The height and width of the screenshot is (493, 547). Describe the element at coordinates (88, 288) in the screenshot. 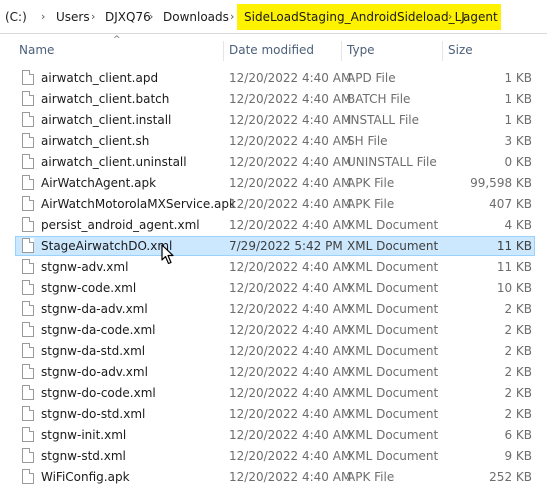

I see `file-name: stgnw-code.xml` at that location.